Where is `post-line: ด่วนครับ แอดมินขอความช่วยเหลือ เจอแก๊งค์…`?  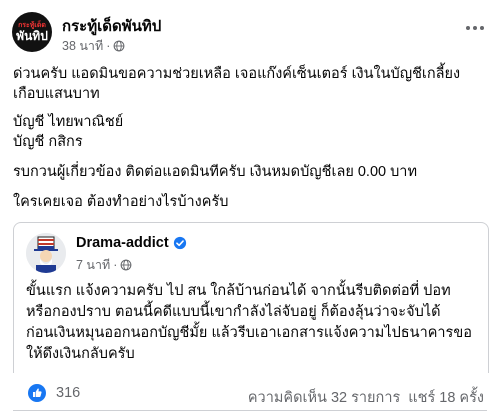
post-line: ด่วนครับ แอดมินขอความช่วยเหลือ เจอแก๊งค์… is located at coordinates (237, 74).